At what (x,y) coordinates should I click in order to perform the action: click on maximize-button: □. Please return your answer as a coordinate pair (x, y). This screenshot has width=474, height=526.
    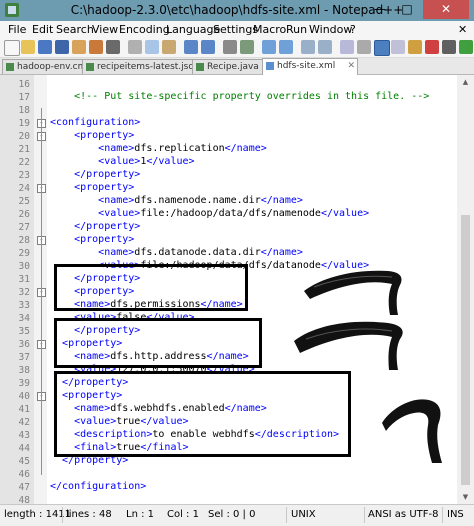
    Looking at the image, I should click on (407, 9).